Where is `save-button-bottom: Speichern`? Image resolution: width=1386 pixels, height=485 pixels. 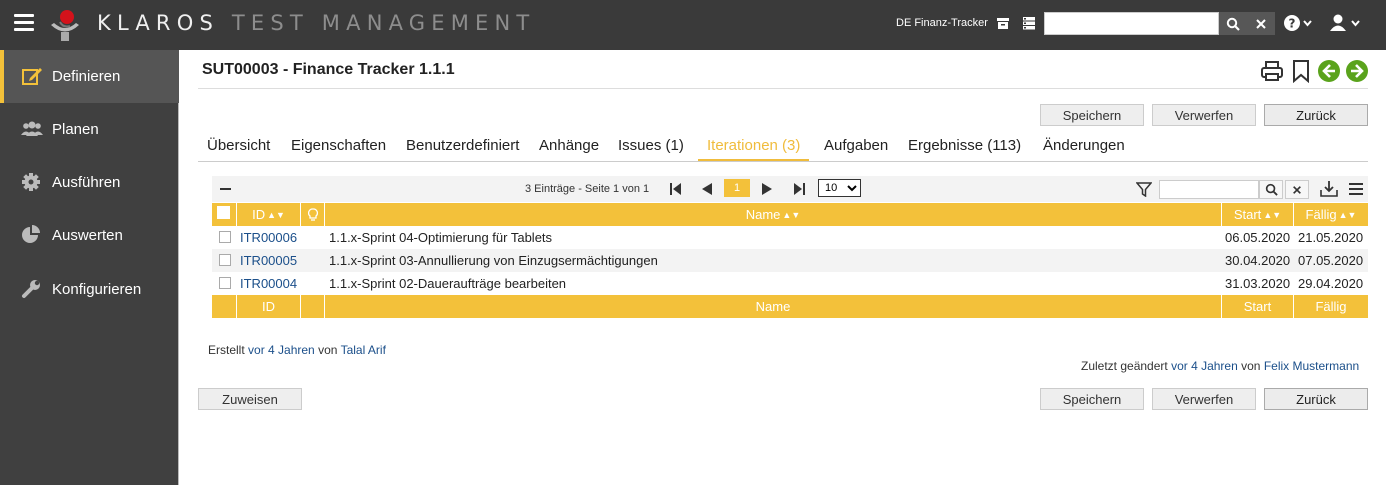 save-button-bottom: Speichern is located at coordinates (1092, 399).